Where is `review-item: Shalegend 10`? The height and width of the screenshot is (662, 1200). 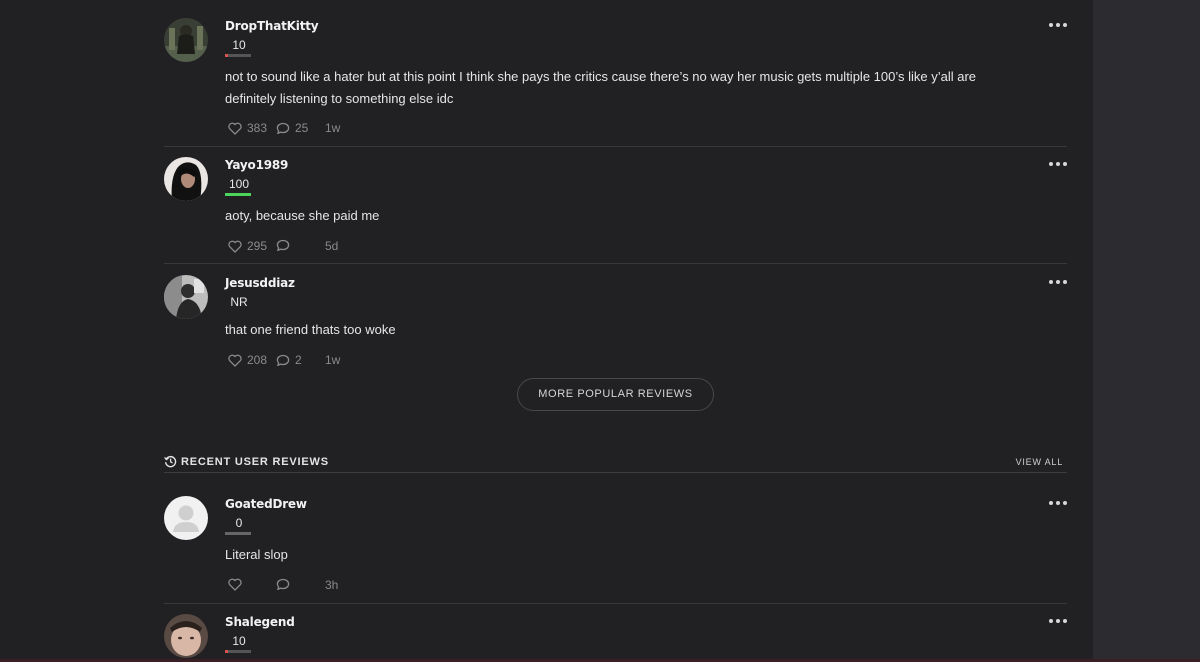
review-item: Shalegend 10 is located at coordinates (615, 638).